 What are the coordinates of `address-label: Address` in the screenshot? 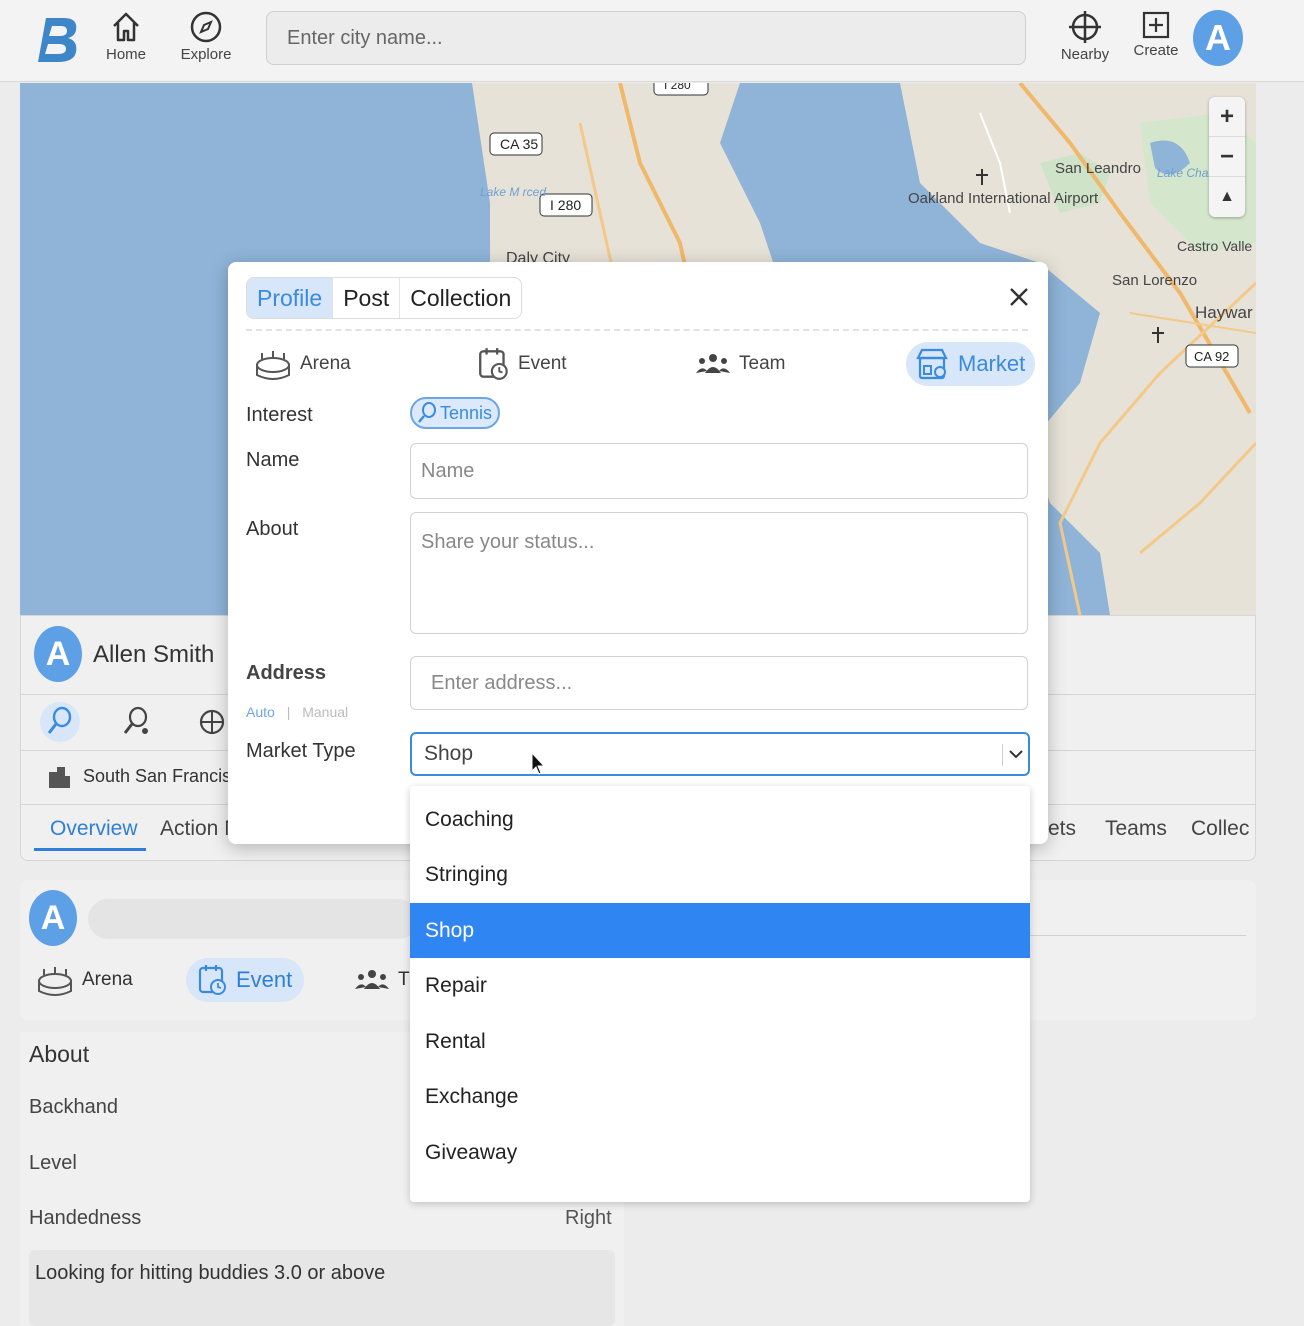 It's located at (286, 673).